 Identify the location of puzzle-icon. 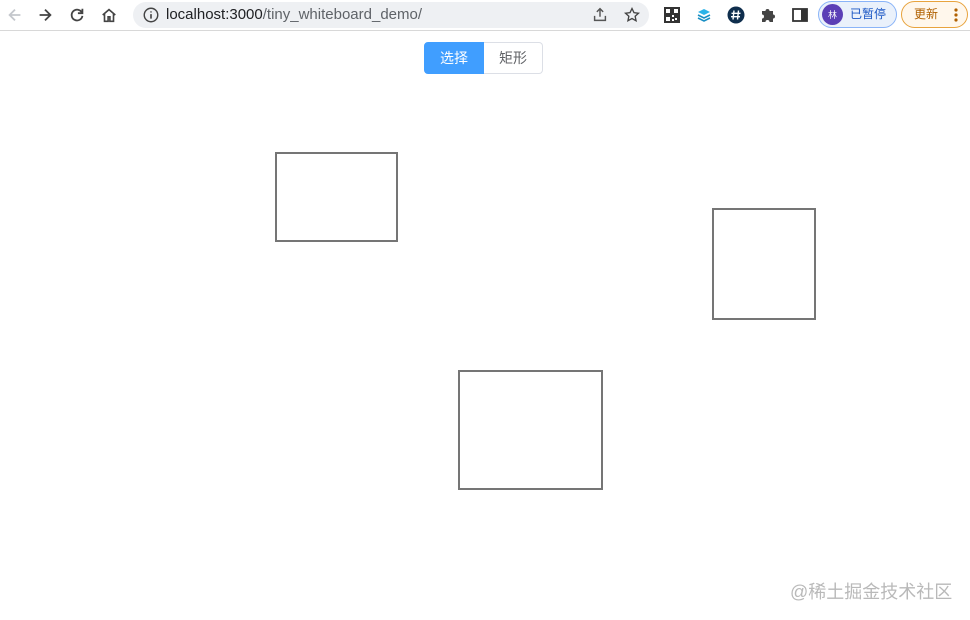
(768, 15).